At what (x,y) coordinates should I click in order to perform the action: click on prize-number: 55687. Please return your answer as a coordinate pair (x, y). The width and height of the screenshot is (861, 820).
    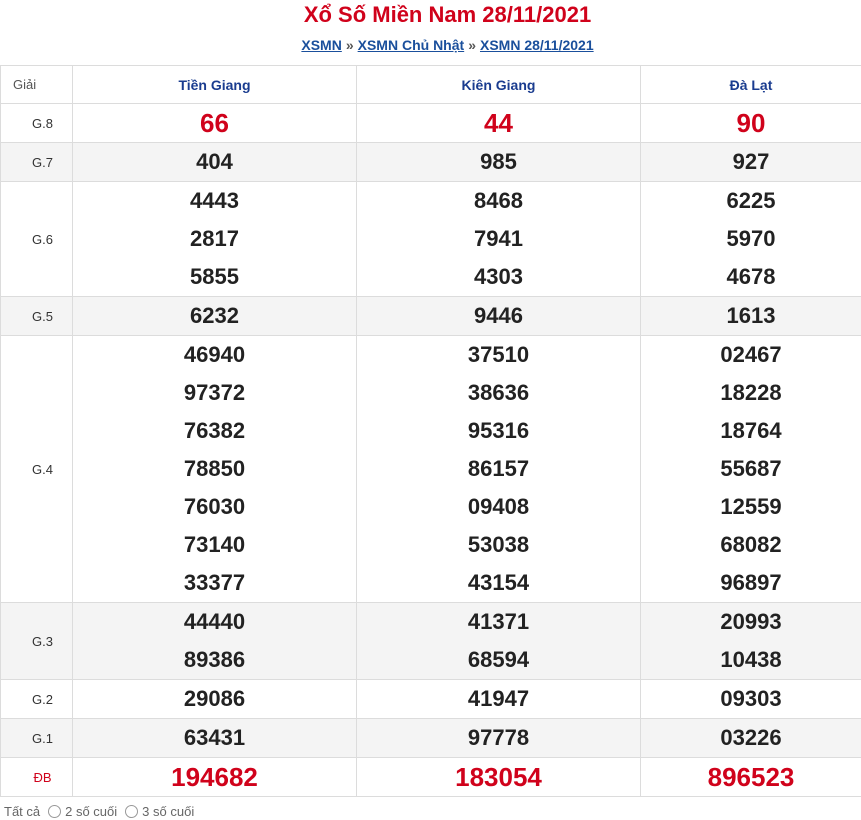
    Looking at the image, I should click on (751, 468).